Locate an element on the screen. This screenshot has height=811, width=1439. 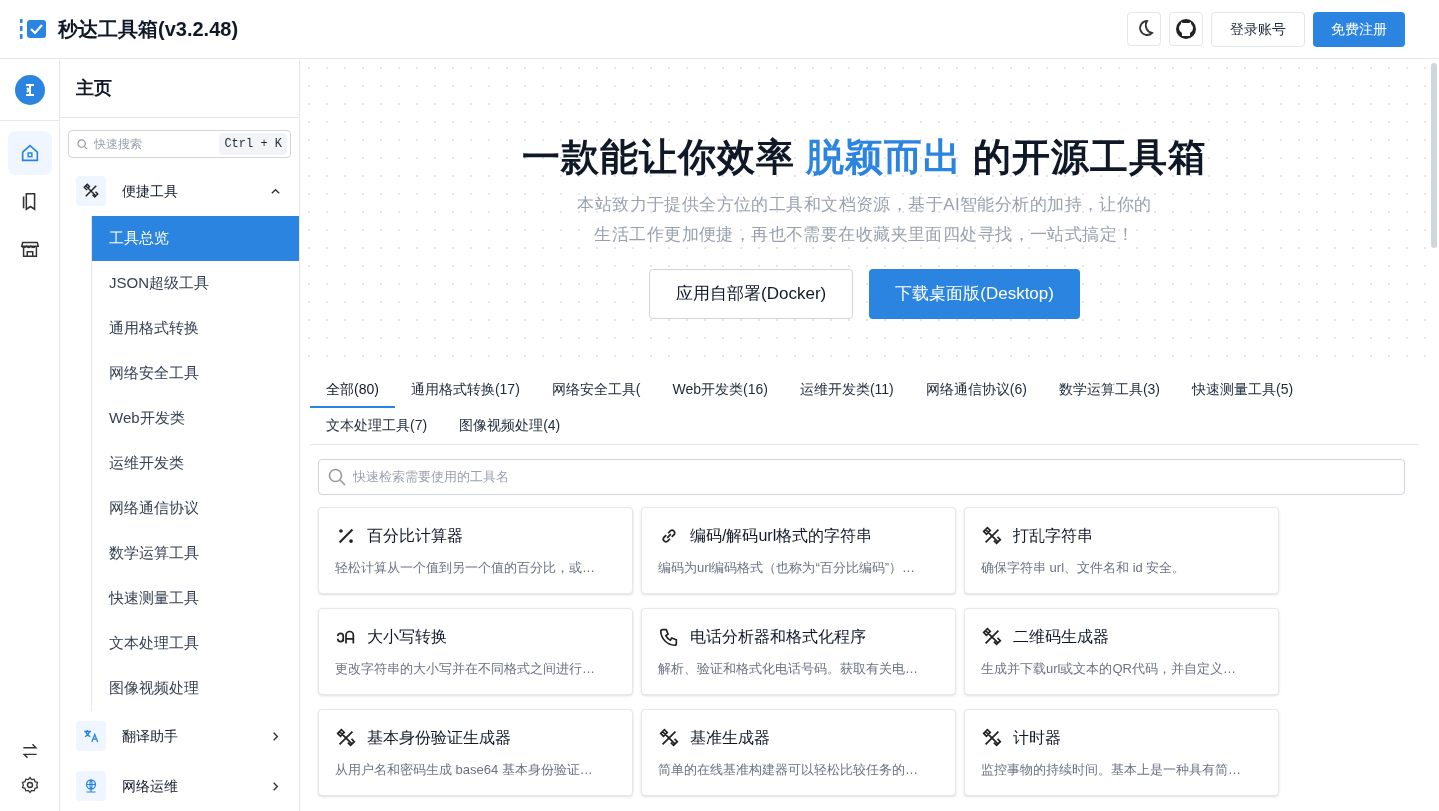
tool-title: 基准生成器 is located at coordinates (730, 738).